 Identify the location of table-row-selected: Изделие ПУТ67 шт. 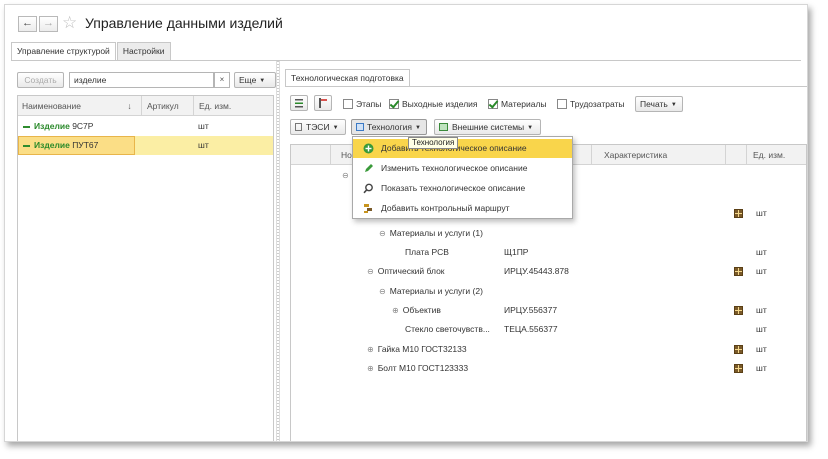
(145, 145).